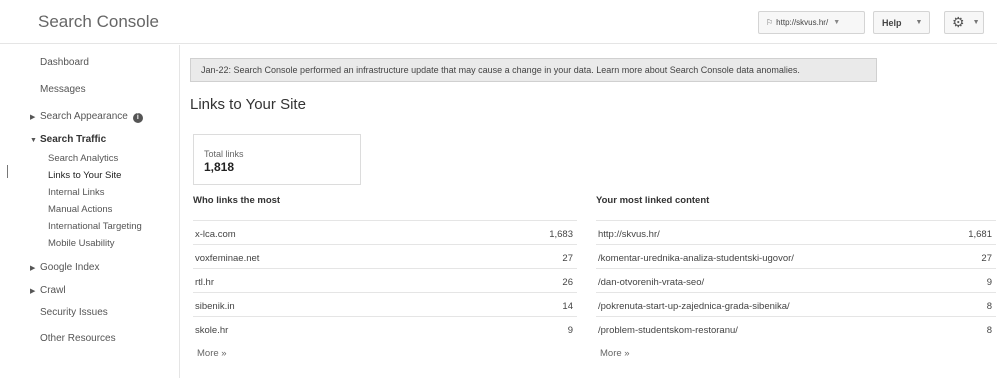 The image size is (997, 378). I want to click on row-page: /dan-otvorenih-vrata-seo/, so click(651, 282).